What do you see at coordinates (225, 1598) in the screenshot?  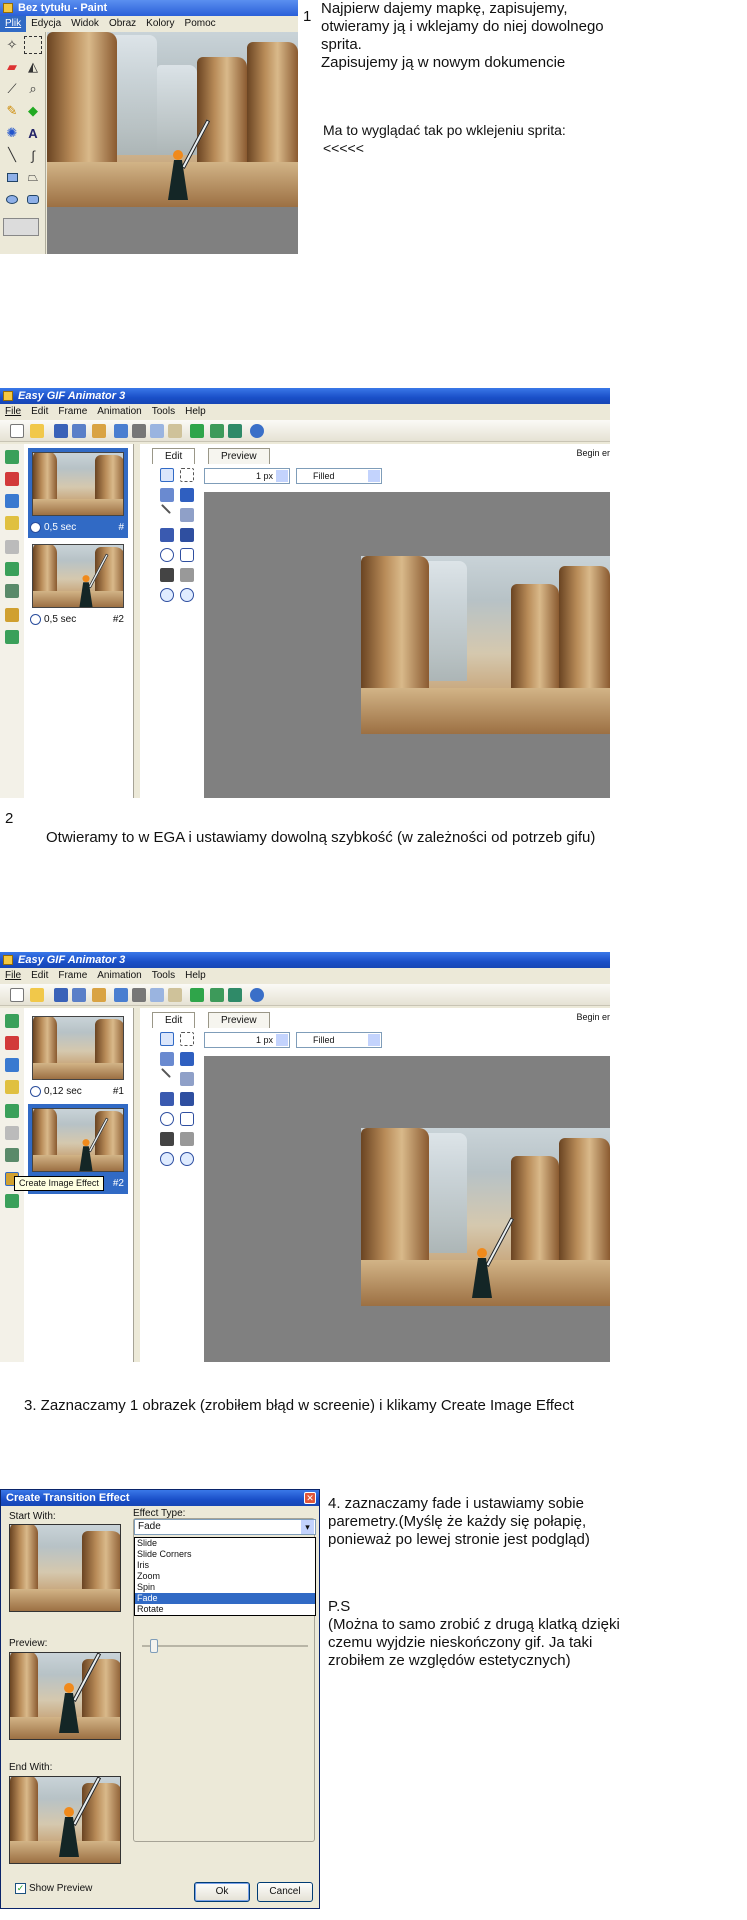 I see `effect-option-selected: Fade` at bounding box center [225, 1598].